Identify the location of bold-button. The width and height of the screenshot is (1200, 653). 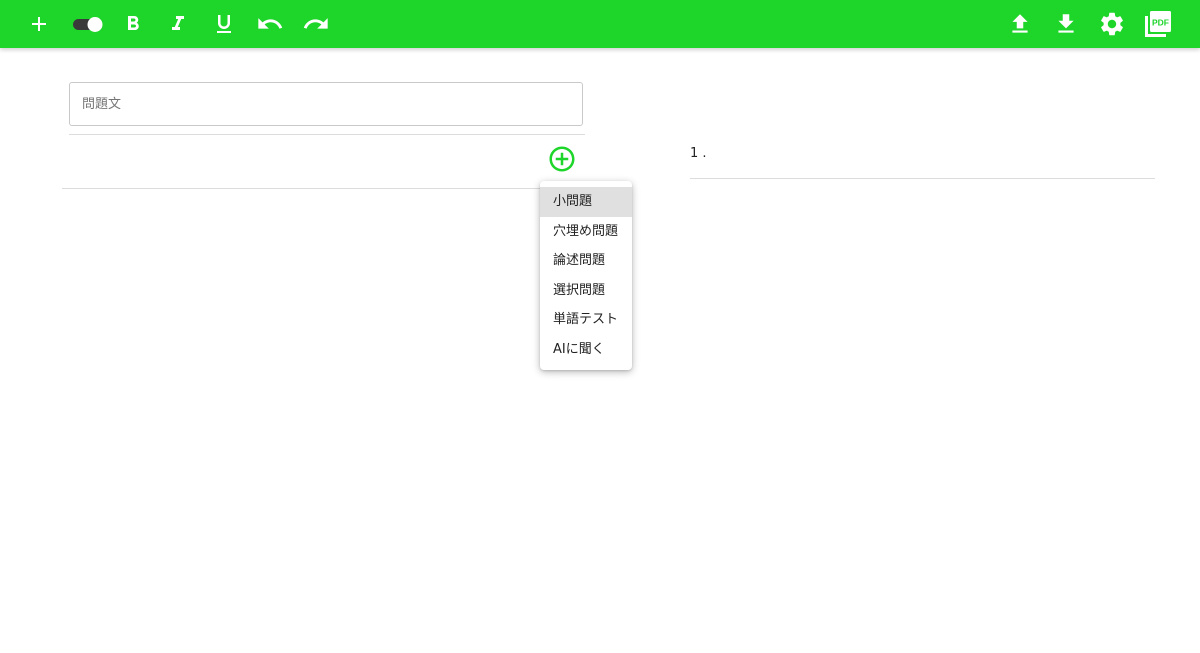
(133, 24).